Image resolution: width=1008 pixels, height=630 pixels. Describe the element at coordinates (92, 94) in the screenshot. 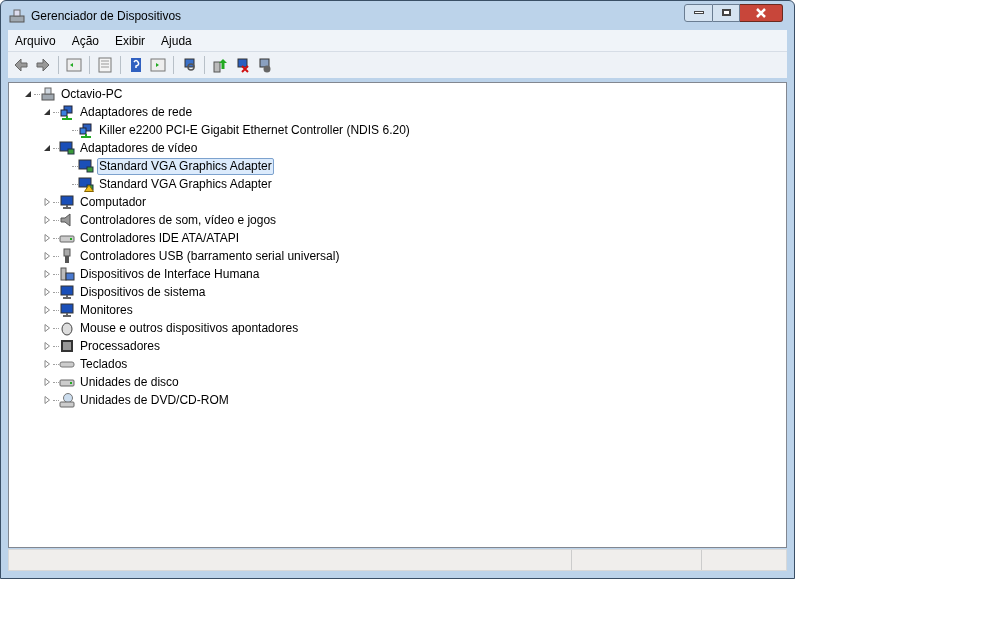

I see `tree-item: Octavio-PC` at that location.